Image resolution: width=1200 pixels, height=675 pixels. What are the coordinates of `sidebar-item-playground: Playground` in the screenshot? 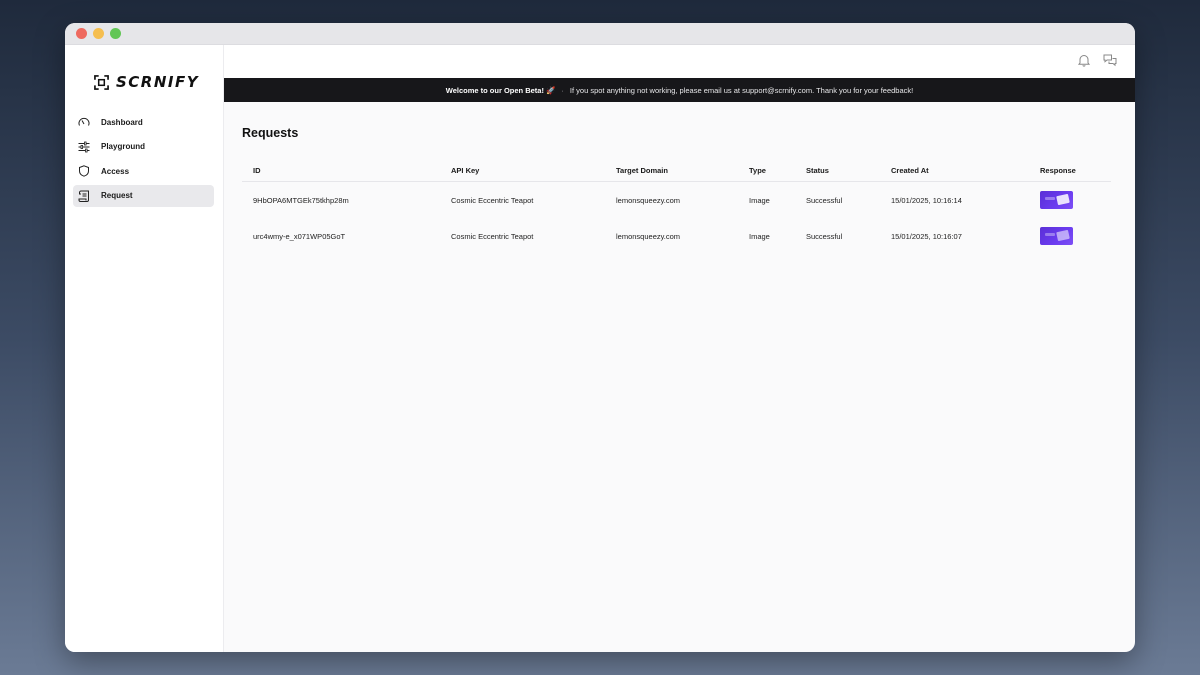 It's located at (143, 147).